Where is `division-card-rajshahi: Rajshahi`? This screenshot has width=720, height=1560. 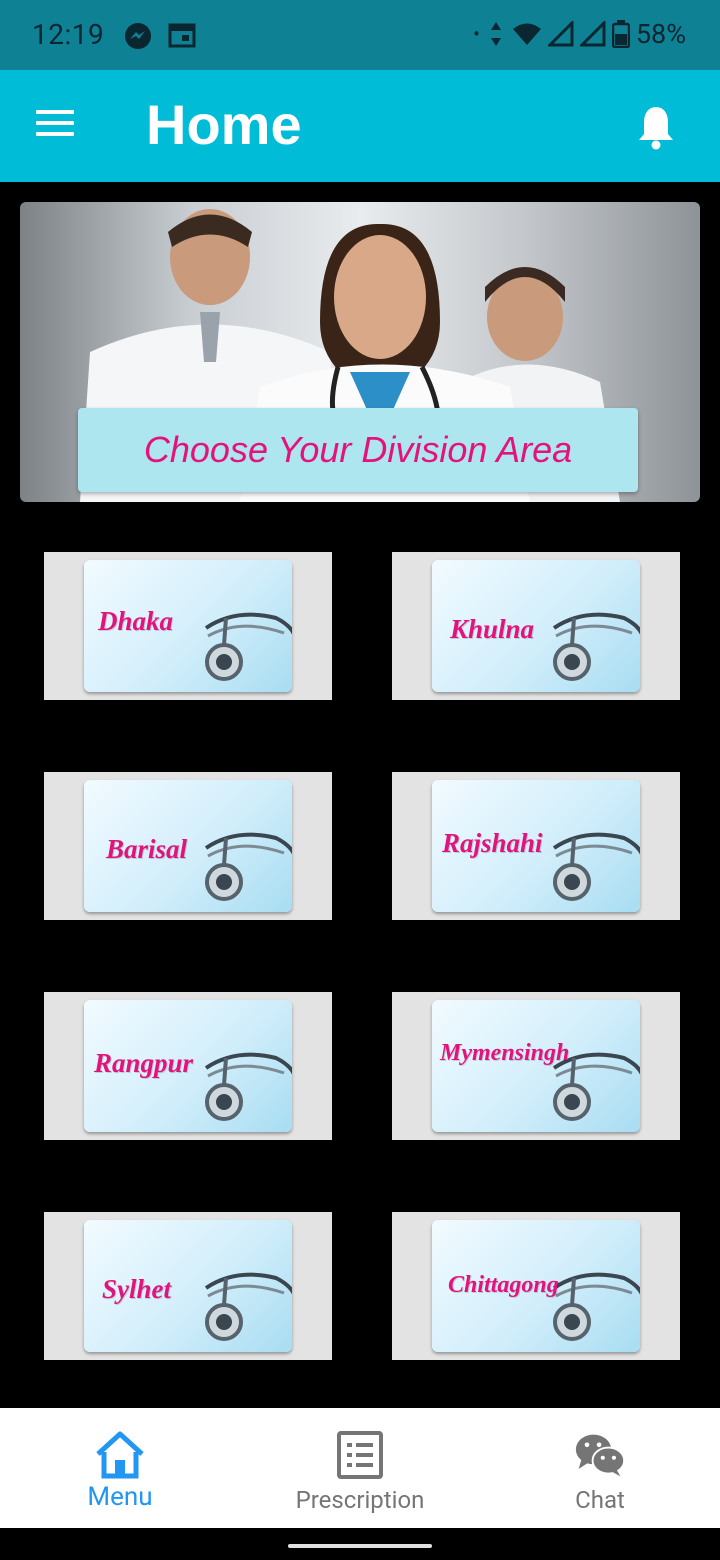
division-card-rajshahi: Rajshahi is located at coordinates (536, 846).